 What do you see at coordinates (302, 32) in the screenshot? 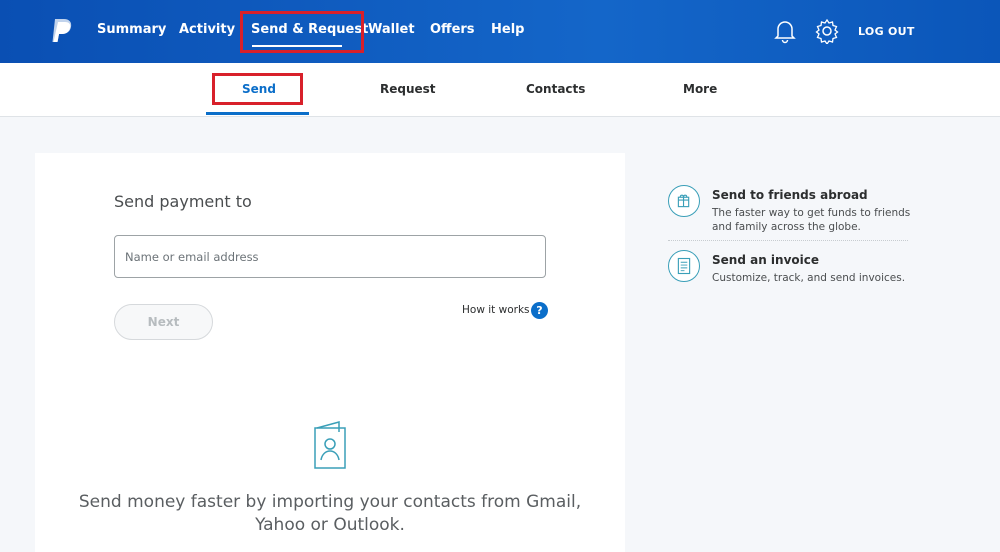
I see `highlight-box-send-request` at bounding box center [302, 32].